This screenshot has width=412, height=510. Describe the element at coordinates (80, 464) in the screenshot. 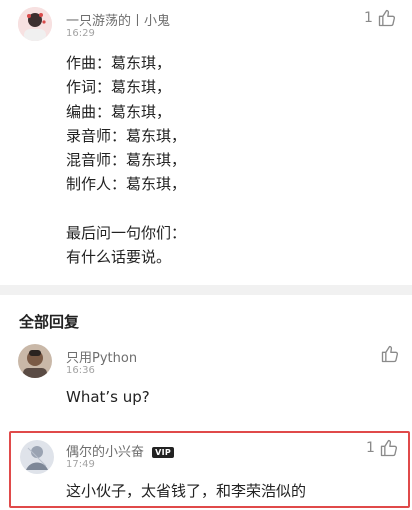

I see `reply-time: 17:49` at that location.